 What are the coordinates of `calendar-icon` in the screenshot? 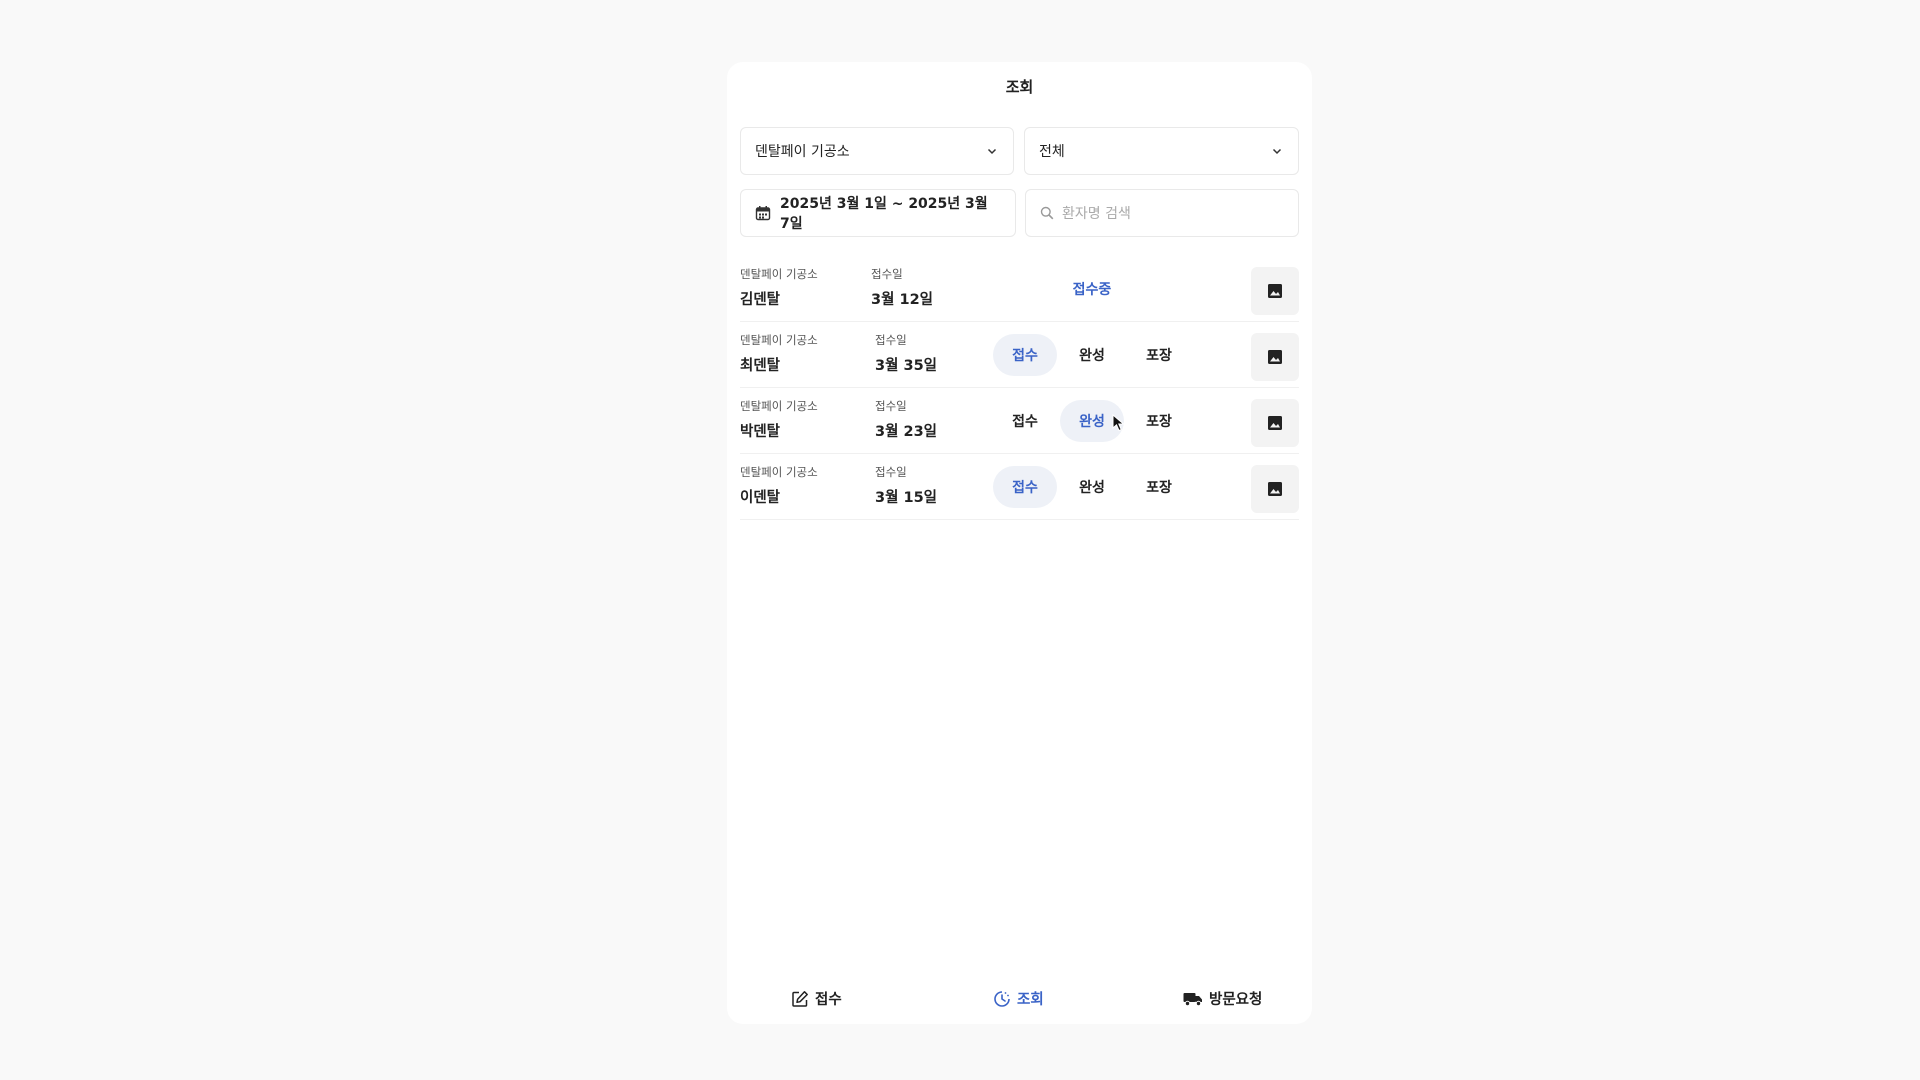 It's located at (763, 213).